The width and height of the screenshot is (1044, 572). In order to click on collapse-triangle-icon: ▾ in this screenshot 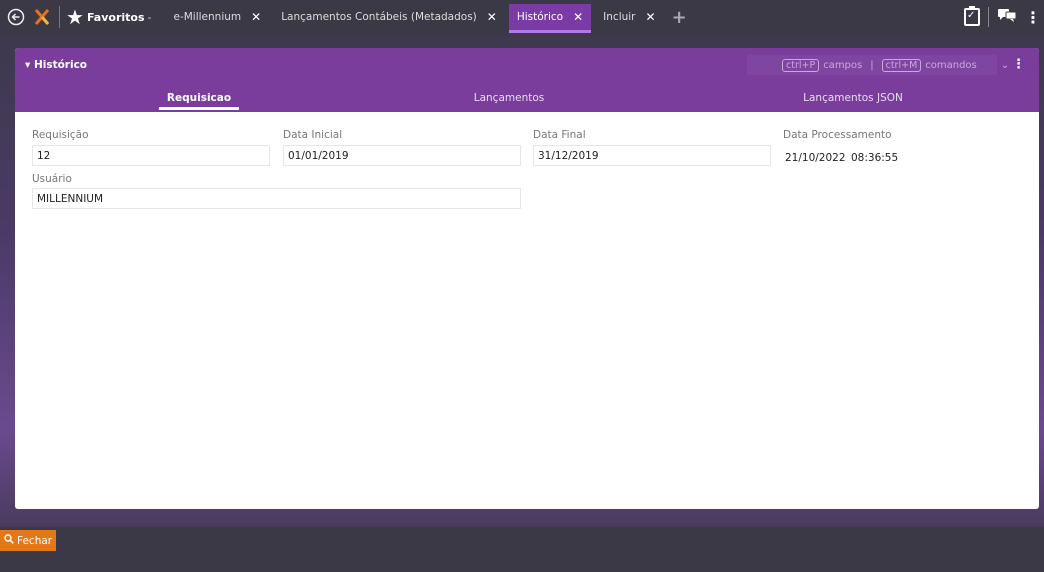, I will do `click(29, 65)`.